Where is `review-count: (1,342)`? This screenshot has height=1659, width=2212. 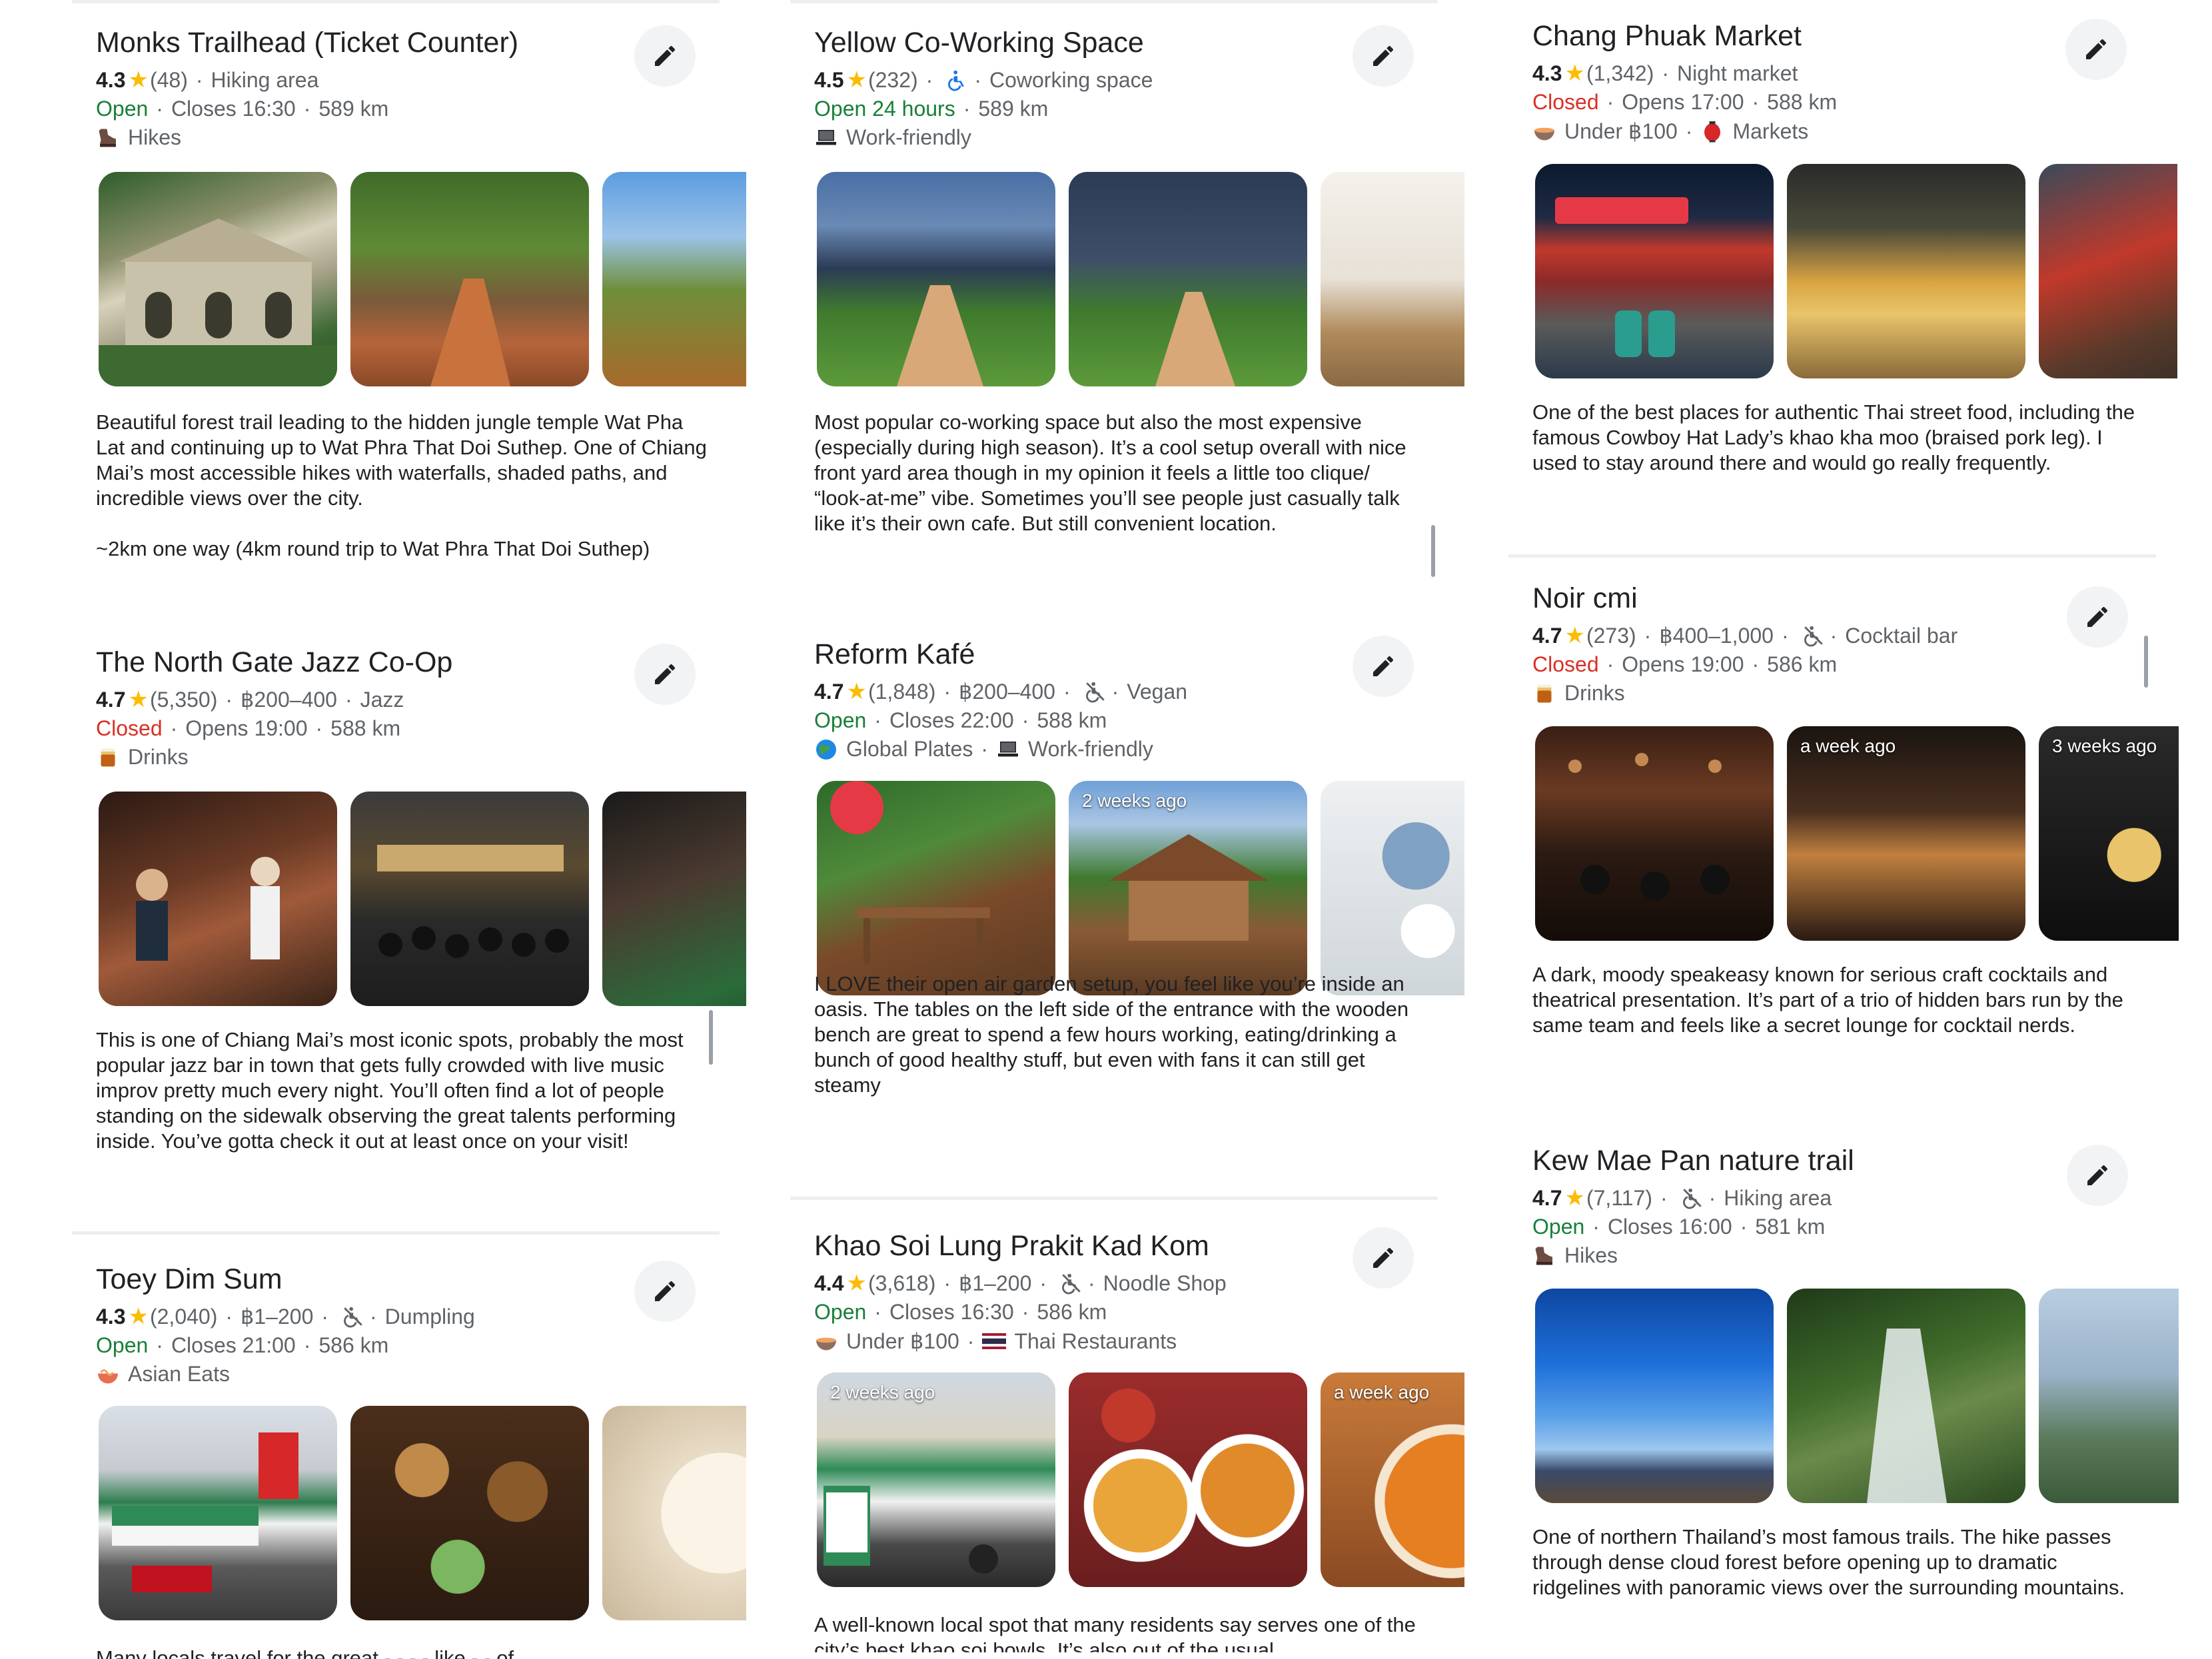 review-count: (1,342) is located at coordinates (1620, 73).